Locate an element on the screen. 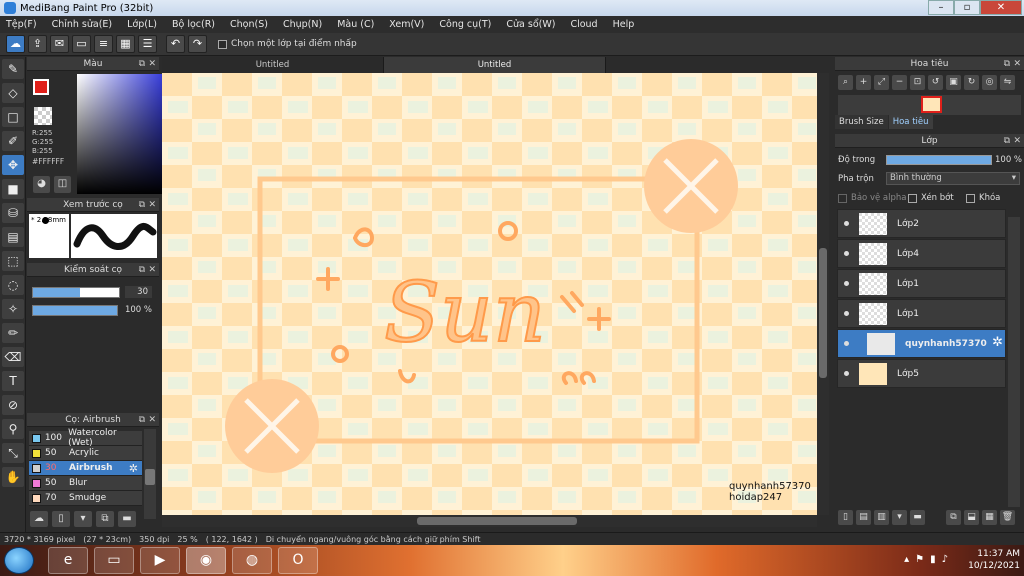 The image size is (1024, 576). rotate-left-icon: ↺ is located at coordinates (935, 82).